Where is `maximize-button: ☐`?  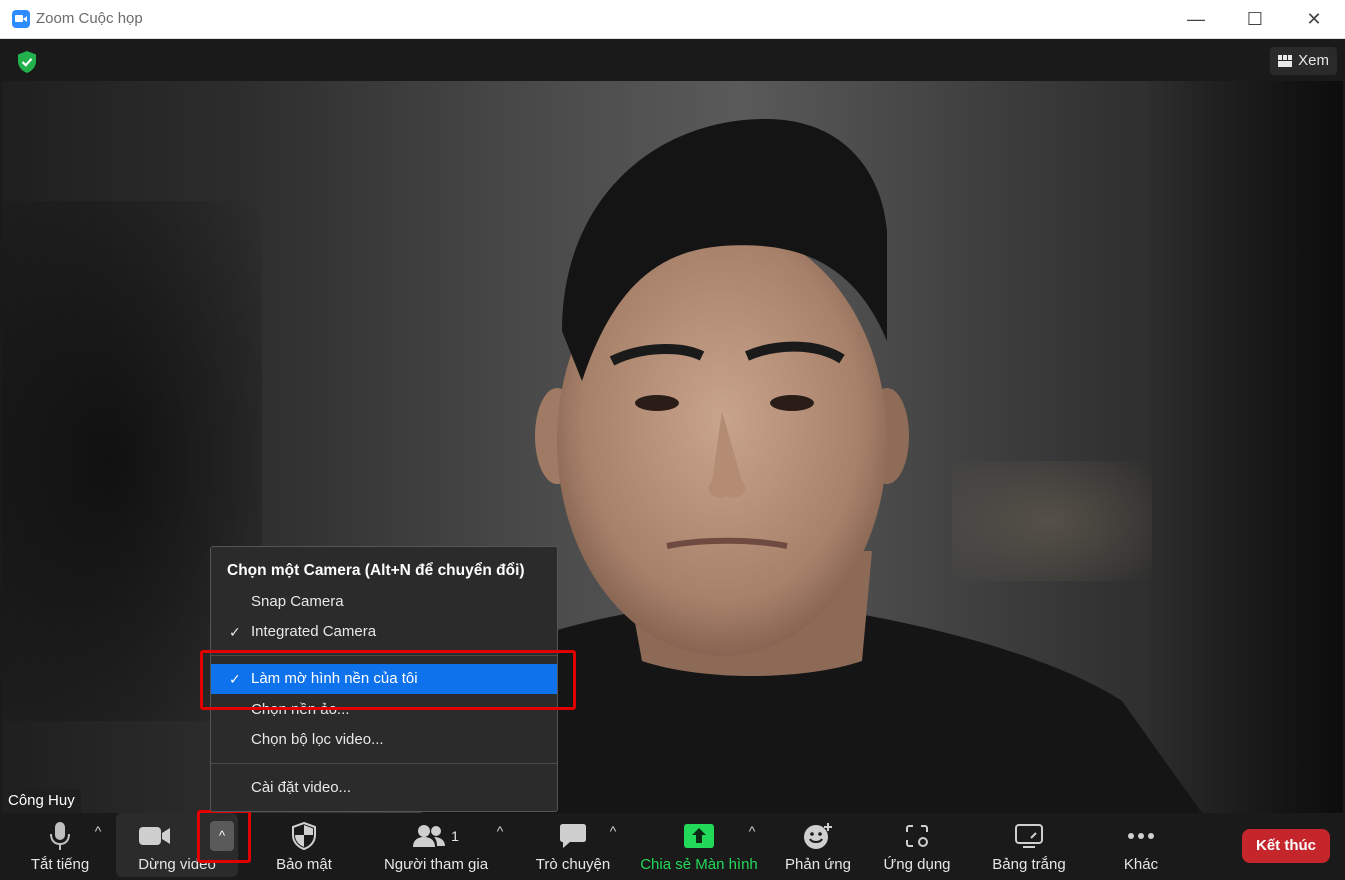
maximize-button: ☐ is located at coordinates (1255, 19).